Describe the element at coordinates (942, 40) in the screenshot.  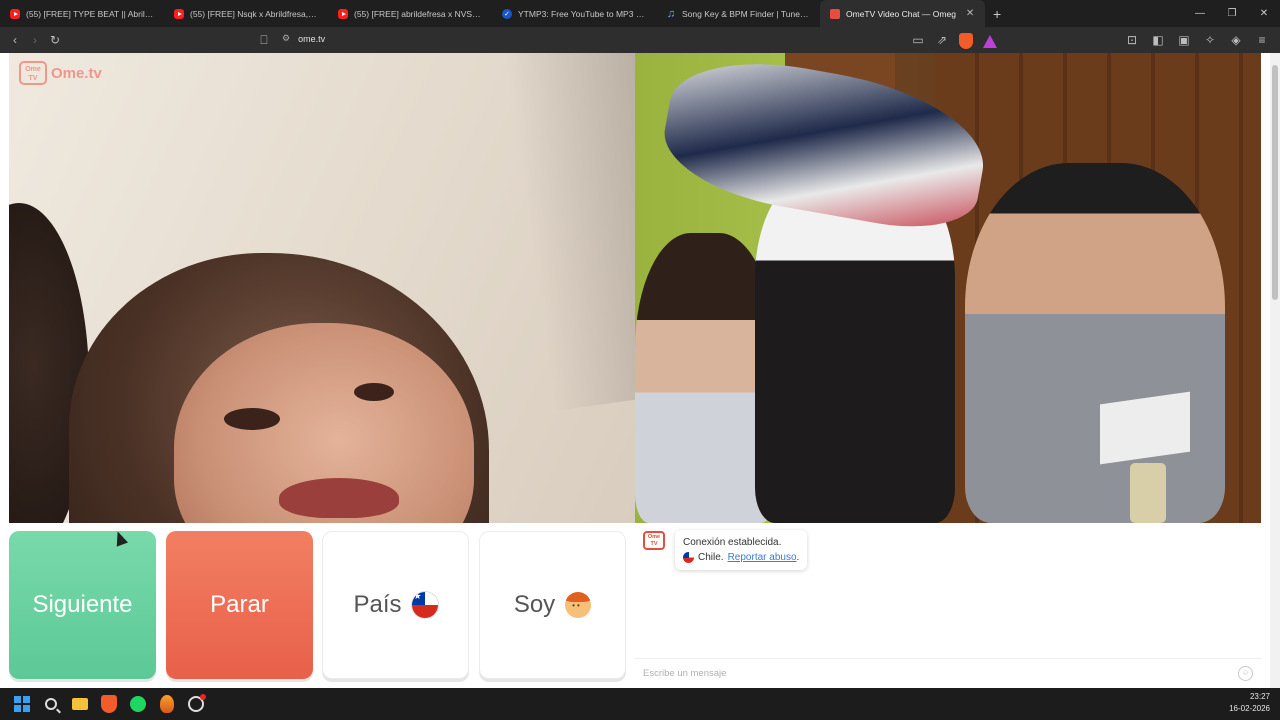
I see `share-icon: ⇗` at that location.